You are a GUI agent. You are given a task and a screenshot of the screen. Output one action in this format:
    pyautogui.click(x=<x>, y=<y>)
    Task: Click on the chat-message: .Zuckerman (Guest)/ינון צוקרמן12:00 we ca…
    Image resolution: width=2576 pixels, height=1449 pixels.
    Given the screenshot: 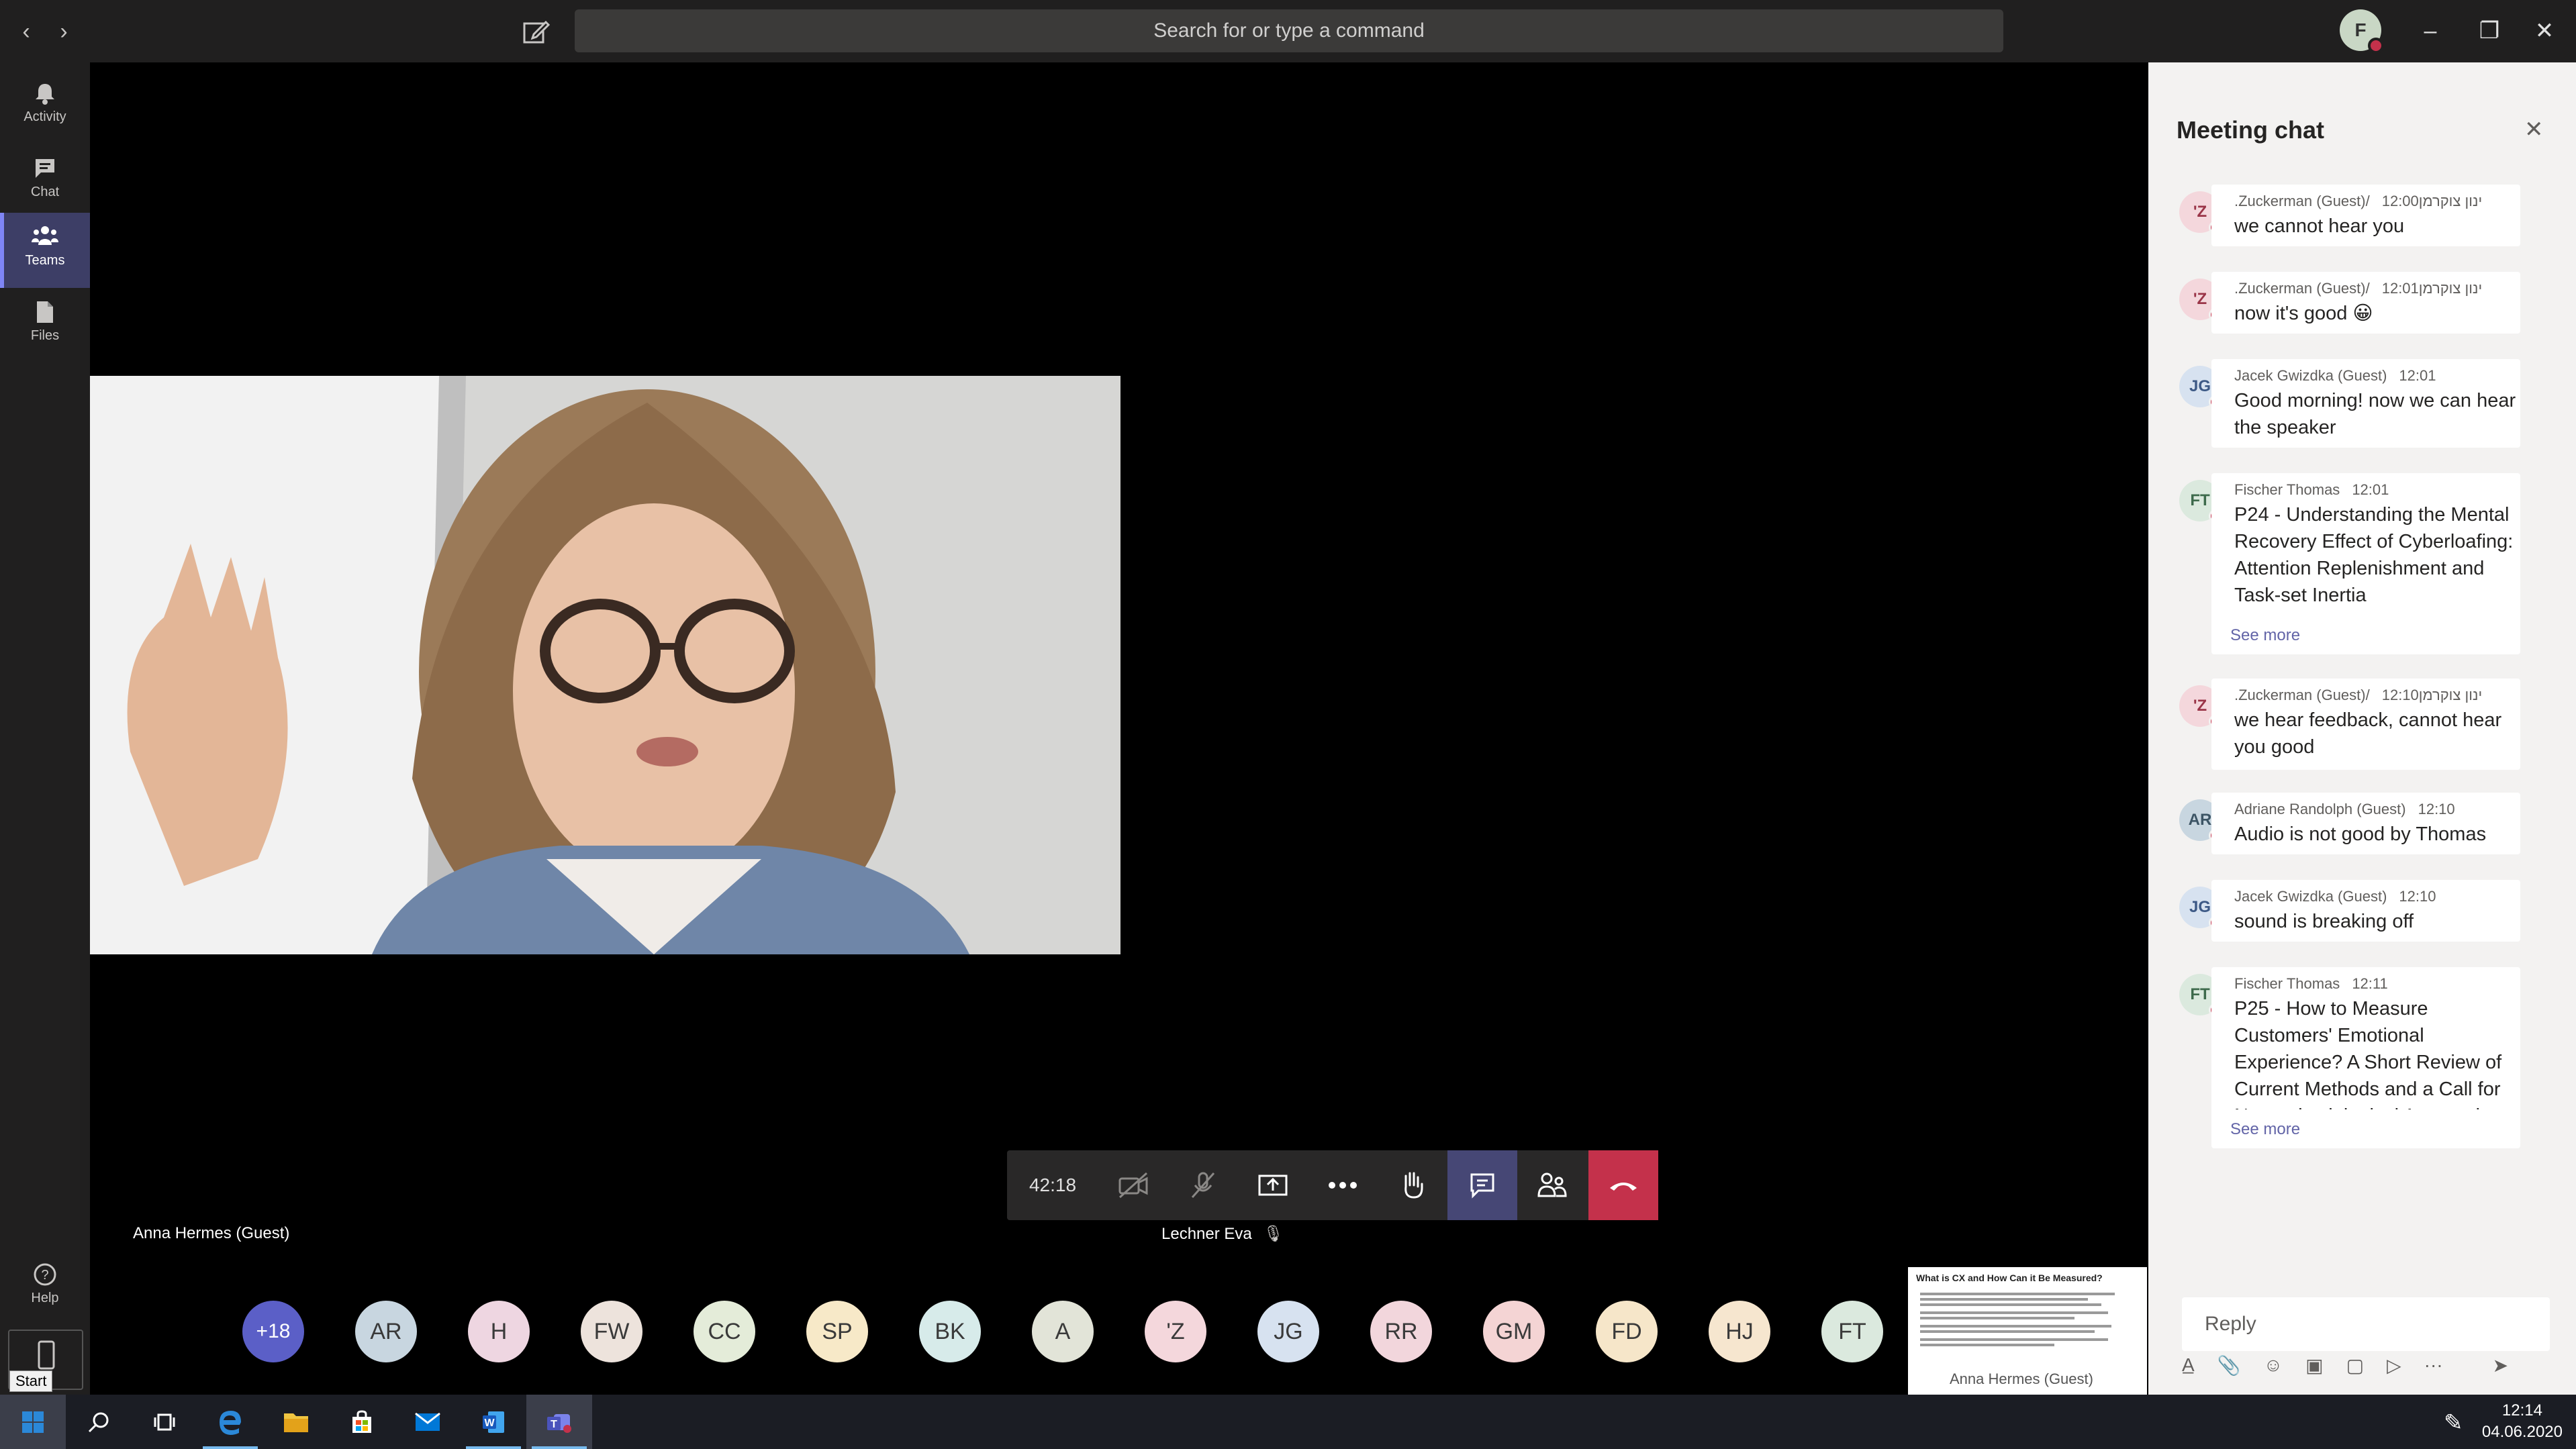 What is the action you would take?
    pyautogui.click(x=2365, y=215)
    